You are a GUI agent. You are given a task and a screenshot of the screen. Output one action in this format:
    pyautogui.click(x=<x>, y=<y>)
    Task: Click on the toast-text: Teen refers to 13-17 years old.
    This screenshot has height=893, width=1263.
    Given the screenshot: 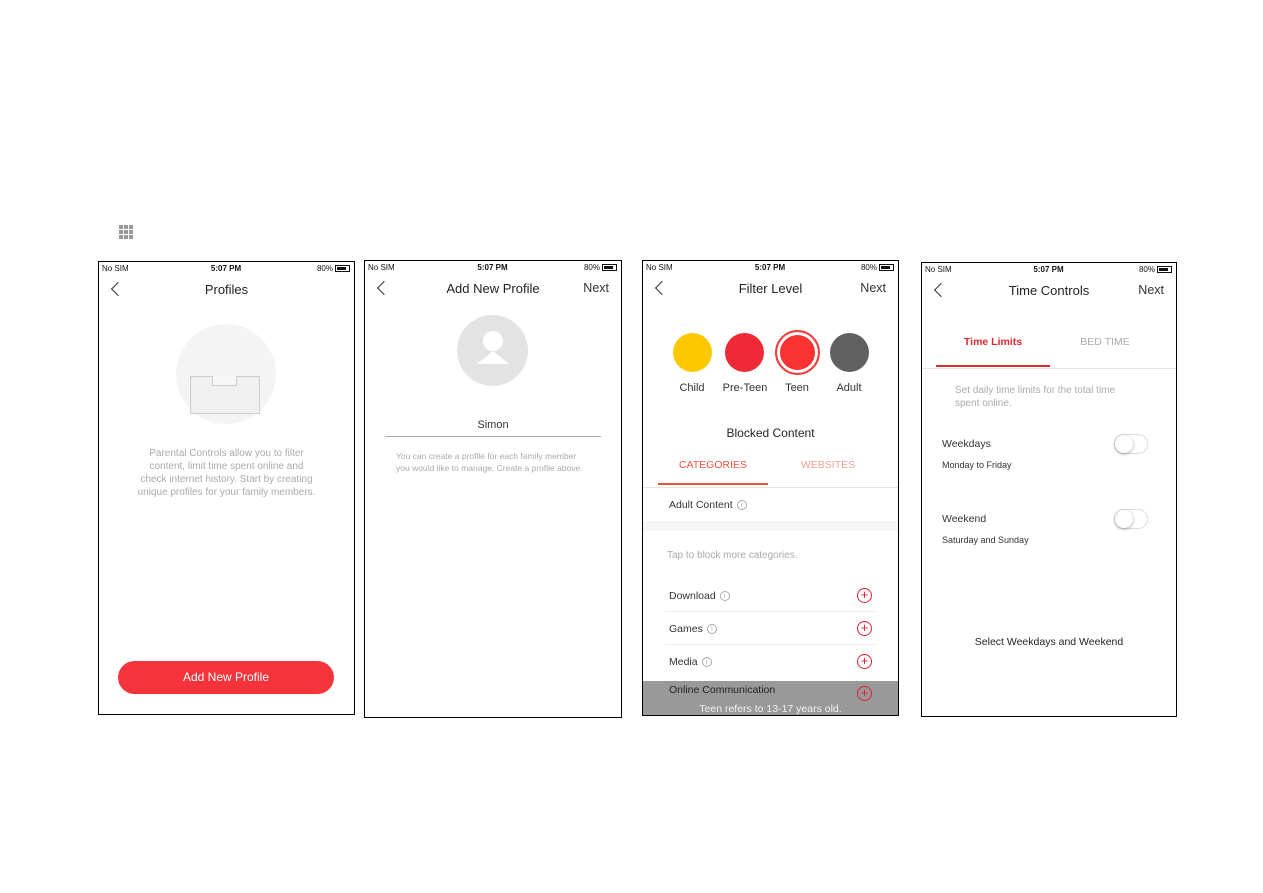 What is the action you would take?
    pyautogui.click(x=770, y=709)
    